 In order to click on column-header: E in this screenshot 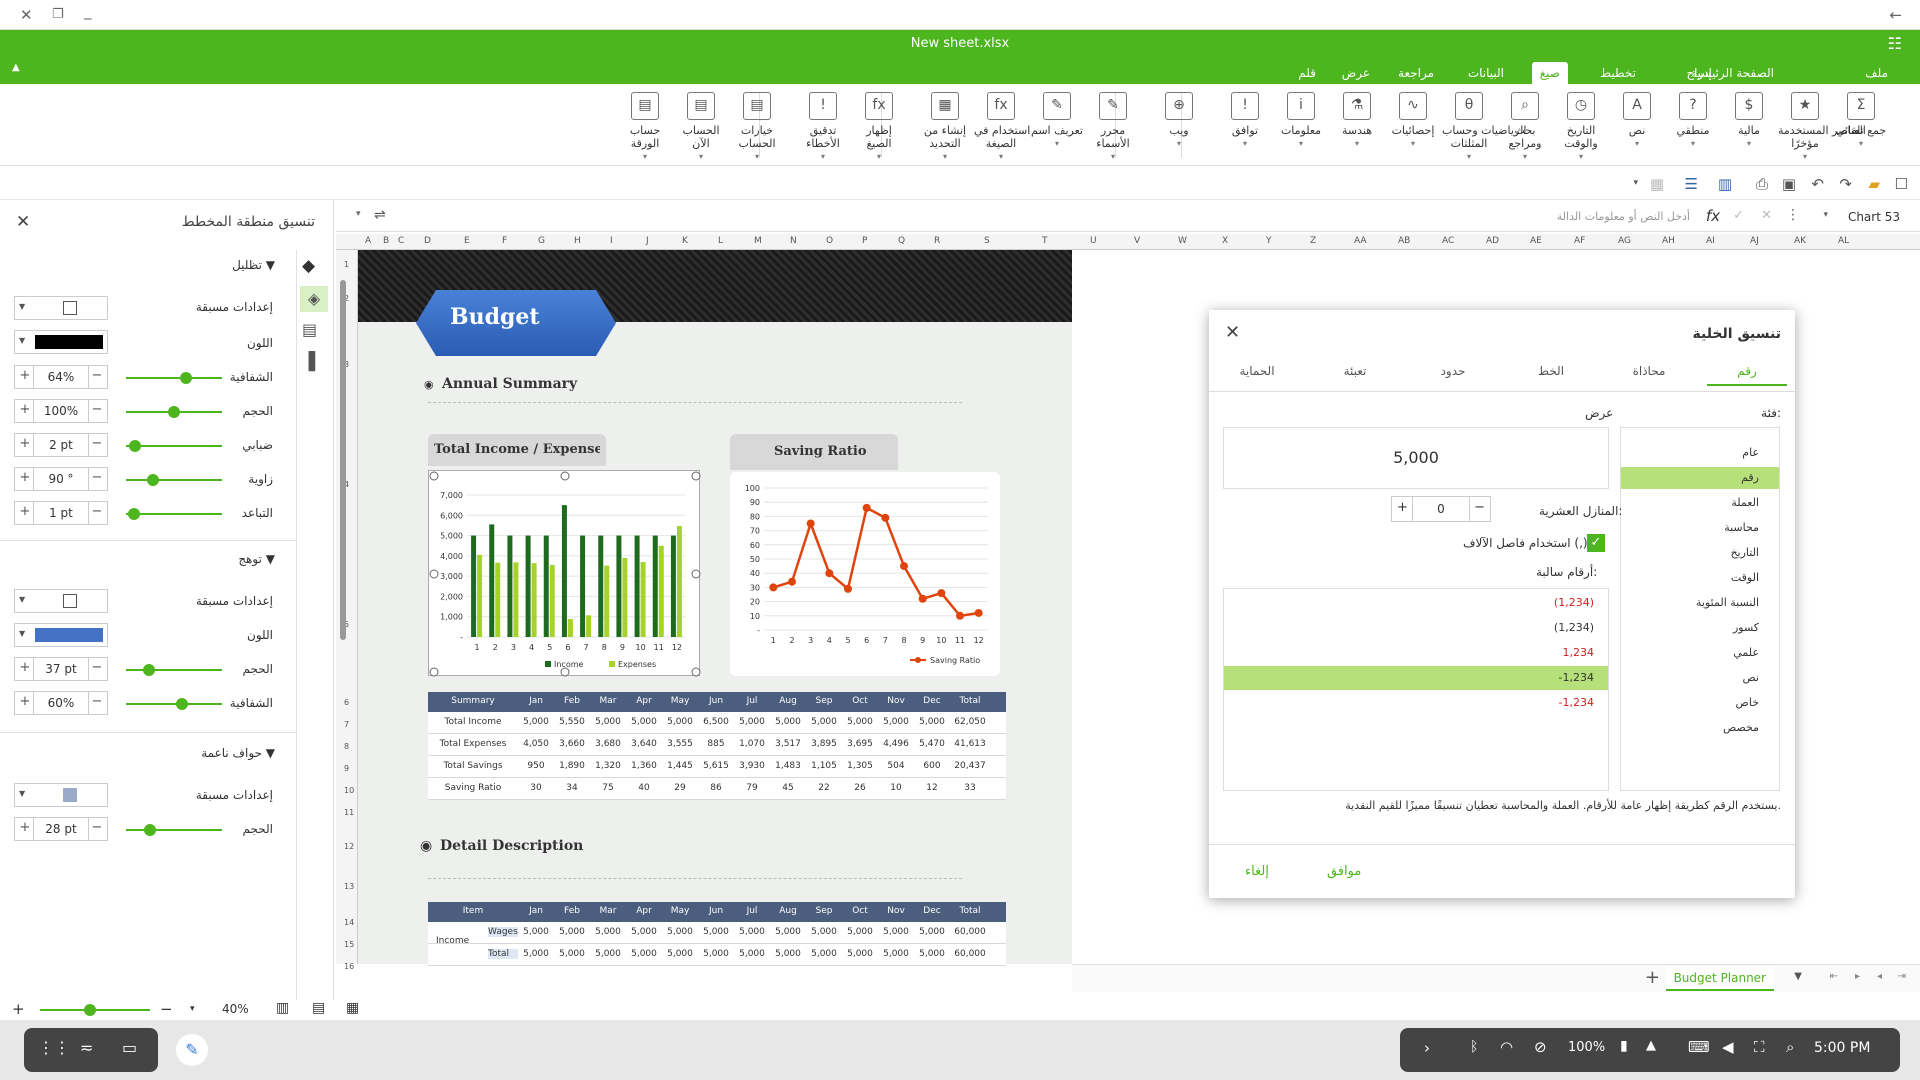, I will do `click(467, 241)`.